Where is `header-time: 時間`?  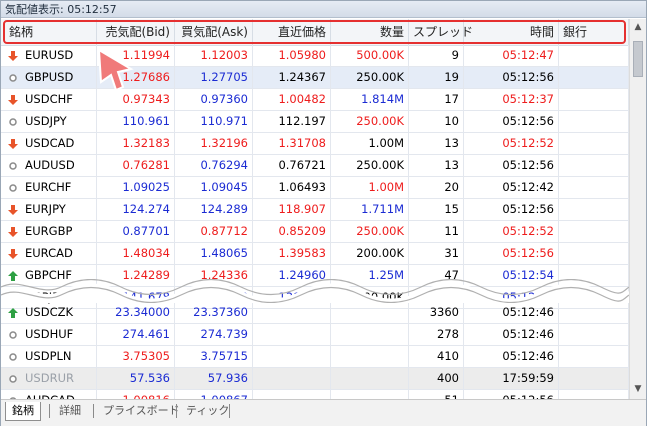
header-time: 時間 is located at coordinates (511, 32).